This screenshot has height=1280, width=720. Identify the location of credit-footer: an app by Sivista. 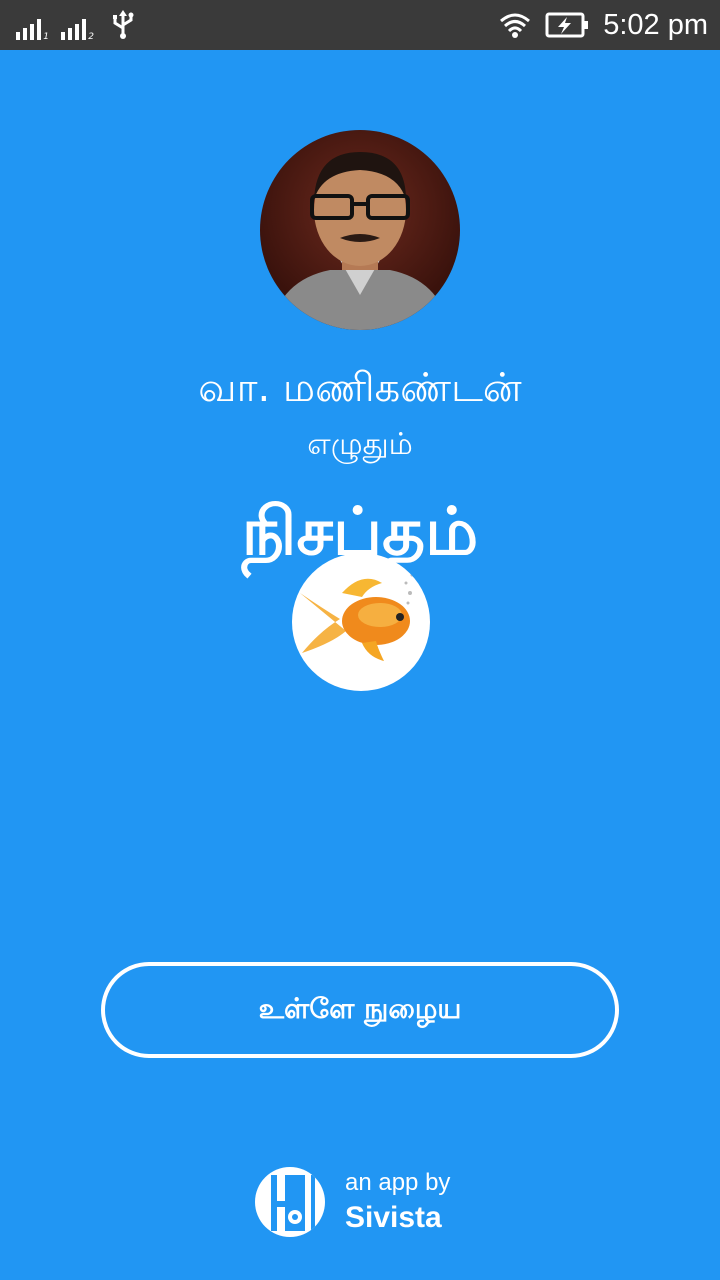
(385, 1201).